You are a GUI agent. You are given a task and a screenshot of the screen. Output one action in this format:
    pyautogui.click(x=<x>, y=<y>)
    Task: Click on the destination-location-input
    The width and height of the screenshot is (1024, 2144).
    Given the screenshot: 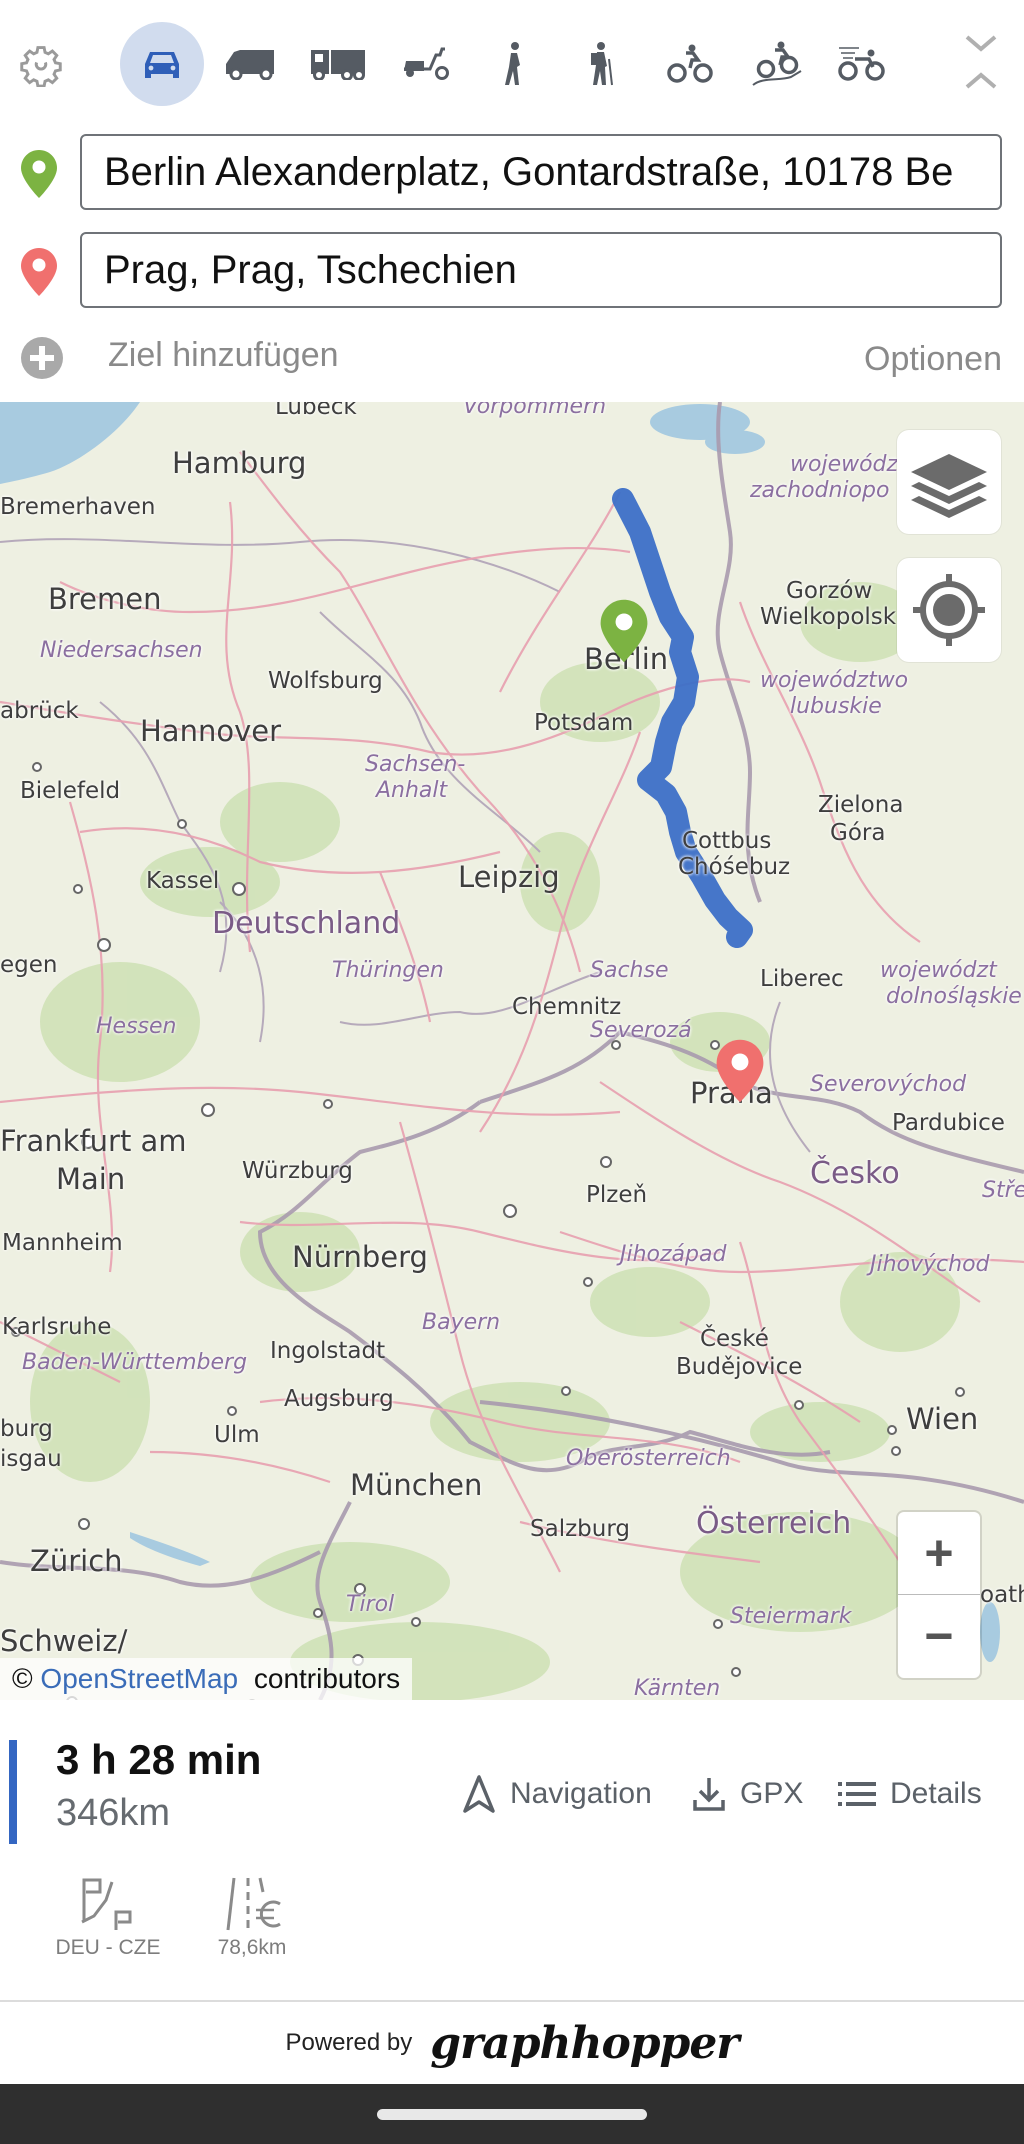 What is the action you would take?
    pyautogui.click(x=541, y=270)
    